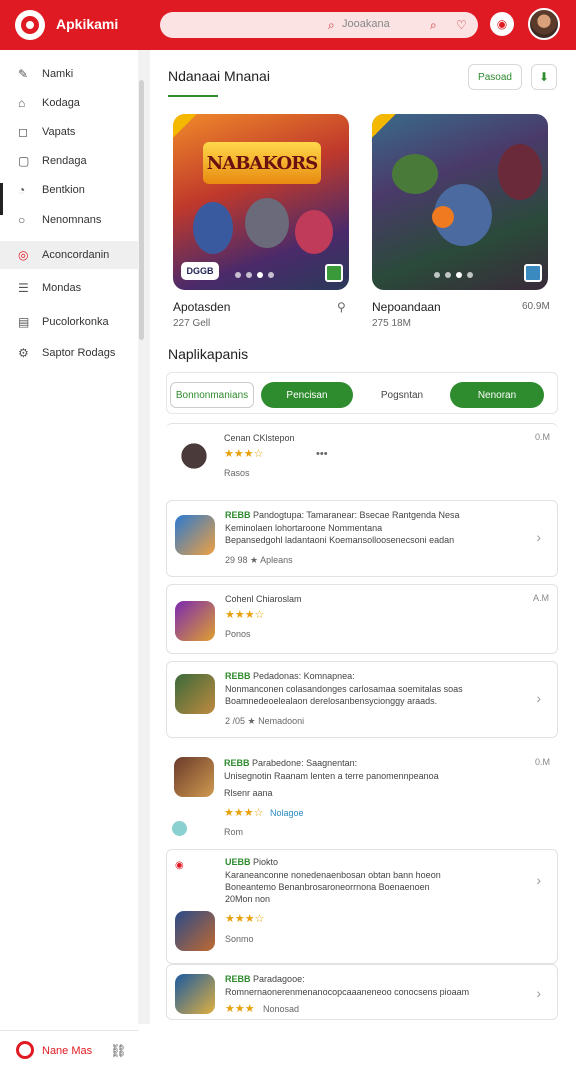 The height and width of the screenshot is (1070, 576). Describe the element at coordinates (23, 353) in the screenshot. I see `settings-icon: ⚙` at that location.